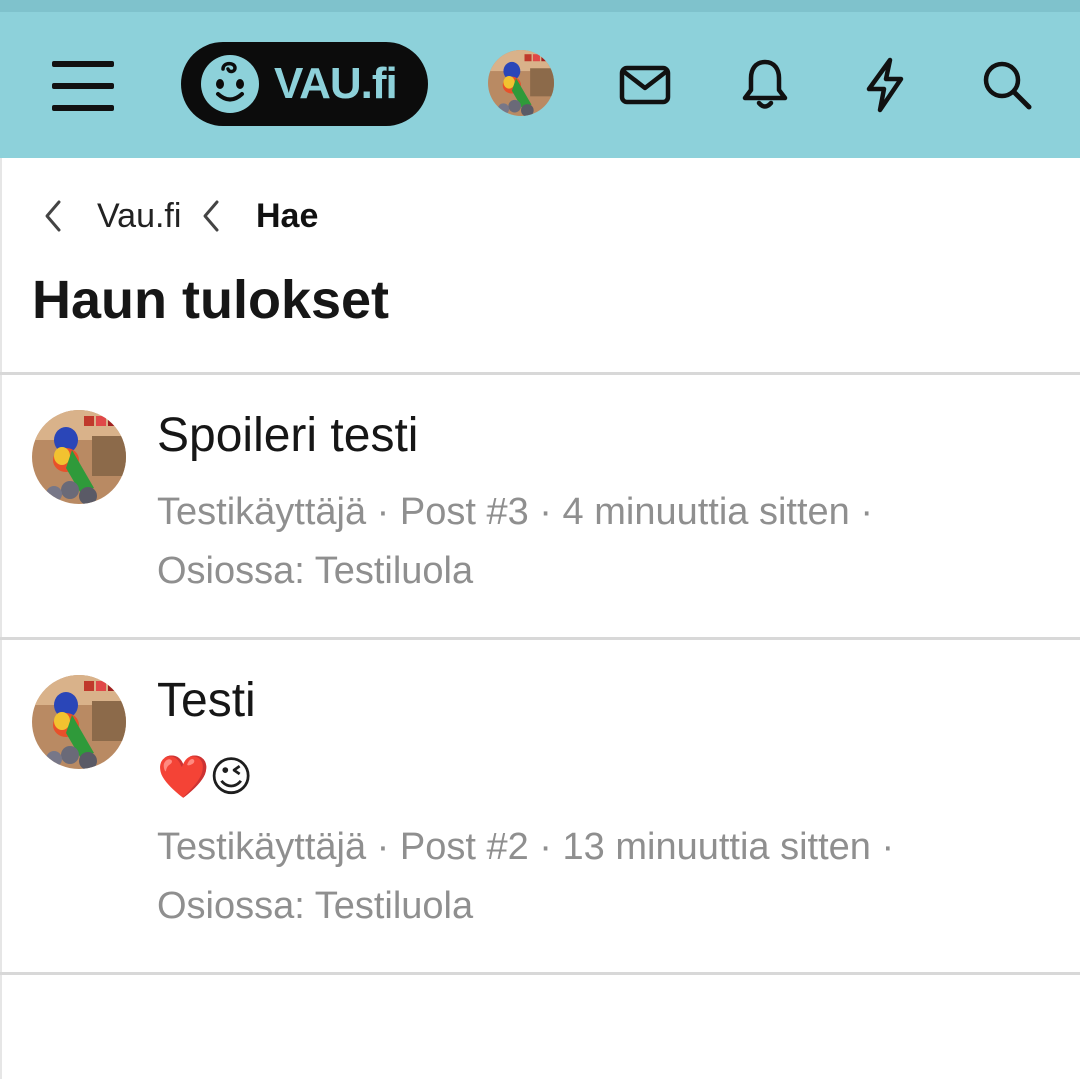  Describe the element at coordinates (540, 973) in the screenshot. I see `divider` at that location.